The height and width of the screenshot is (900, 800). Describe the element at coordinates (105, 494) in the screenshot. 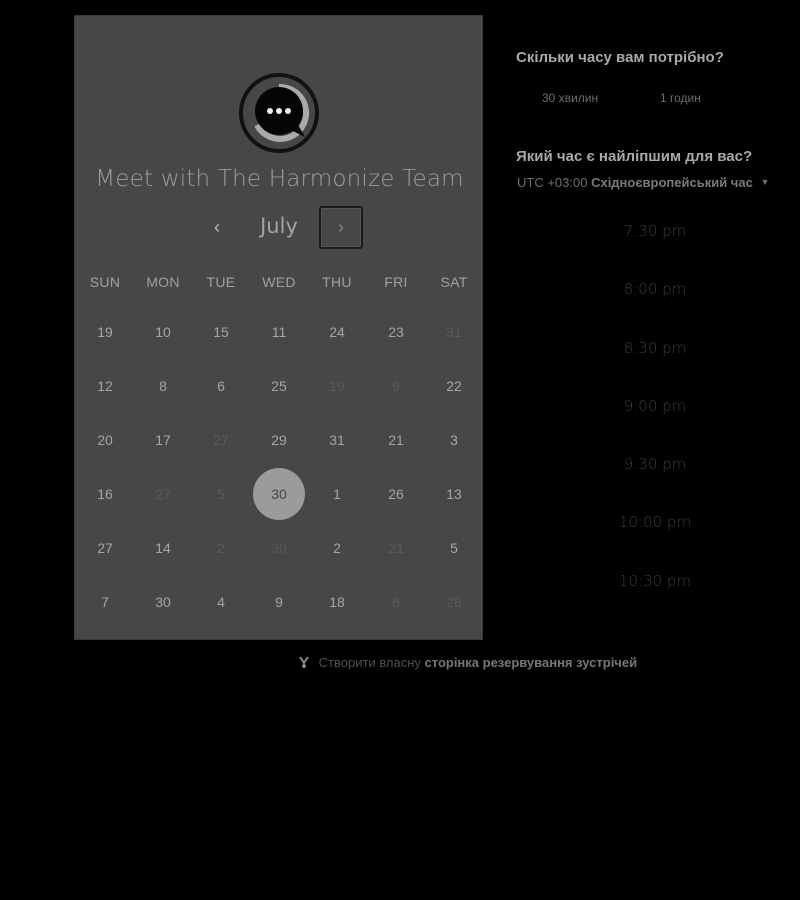

I see `calendar-day: 16` at that location.